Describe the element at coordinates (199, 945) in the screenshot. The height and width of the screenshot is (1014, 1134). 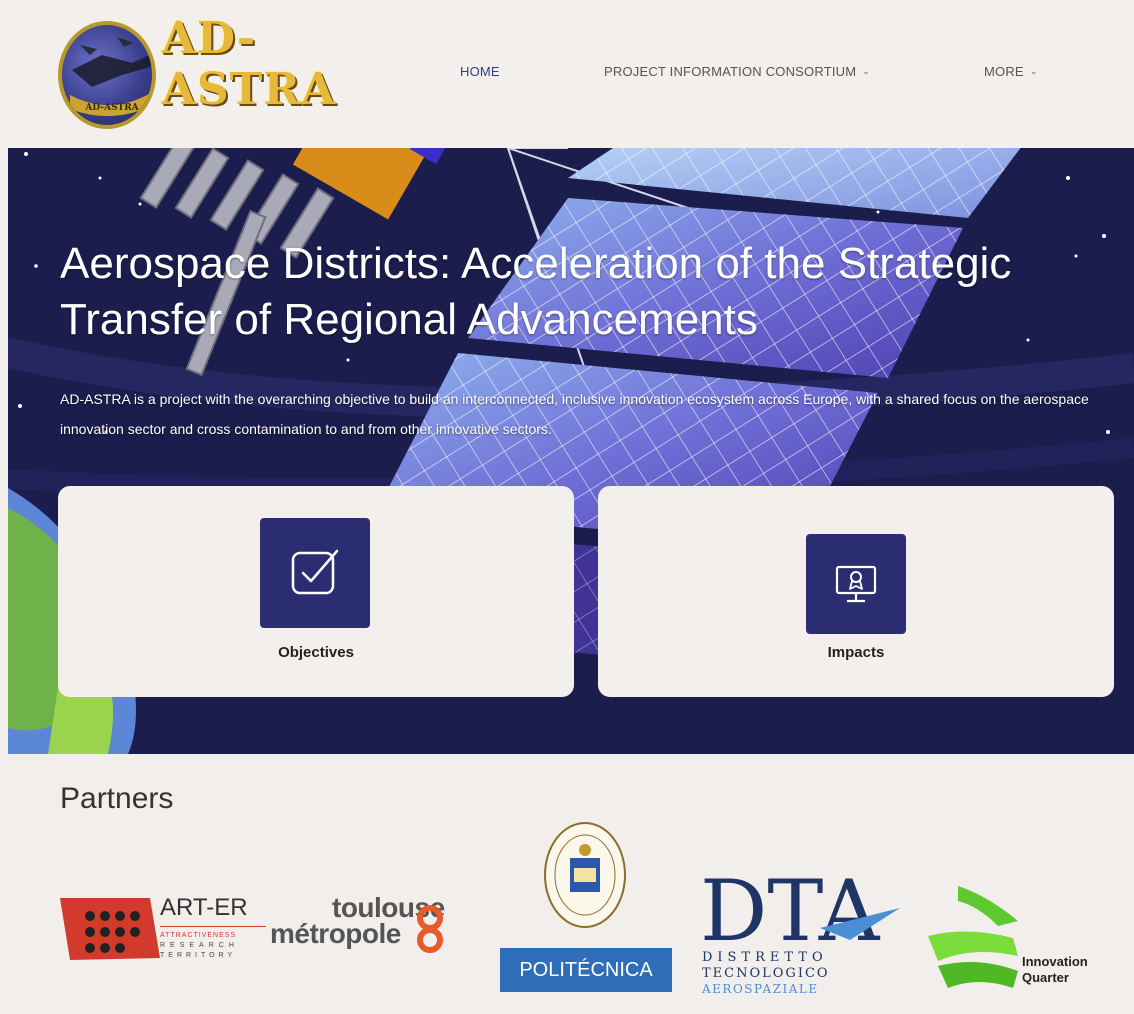
I see `art-er-line2: RESEARCH` at that location.